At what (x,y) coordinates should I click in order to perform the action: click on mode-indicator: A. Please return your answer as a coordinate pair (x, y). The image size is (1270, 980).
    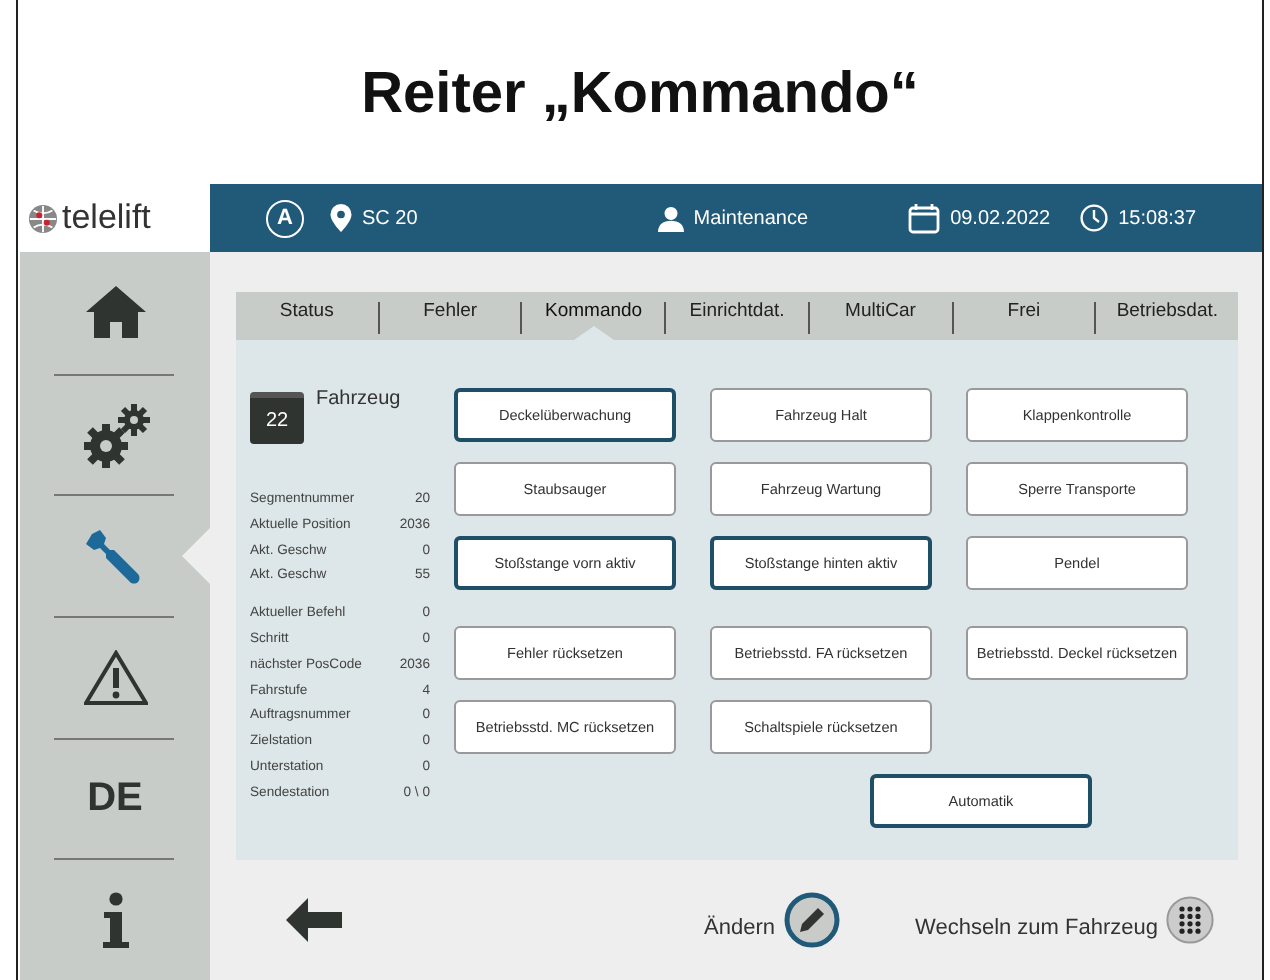
    Looking at the image, I should click on (285, 218).